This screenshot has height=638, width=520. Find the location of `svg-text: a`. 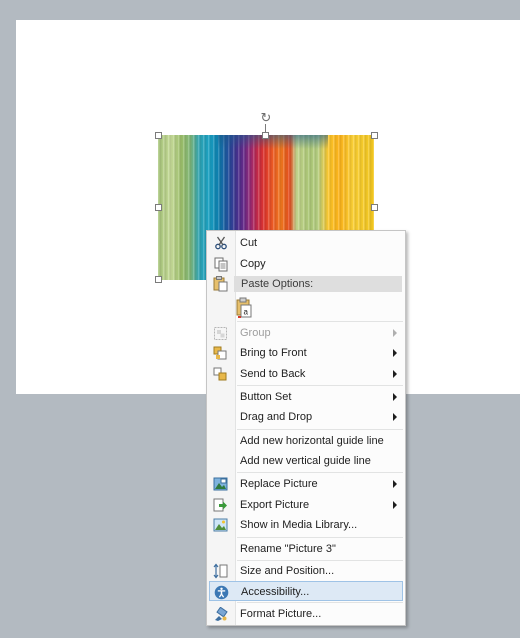

svg-text: a is located at coordinates (246, 312).